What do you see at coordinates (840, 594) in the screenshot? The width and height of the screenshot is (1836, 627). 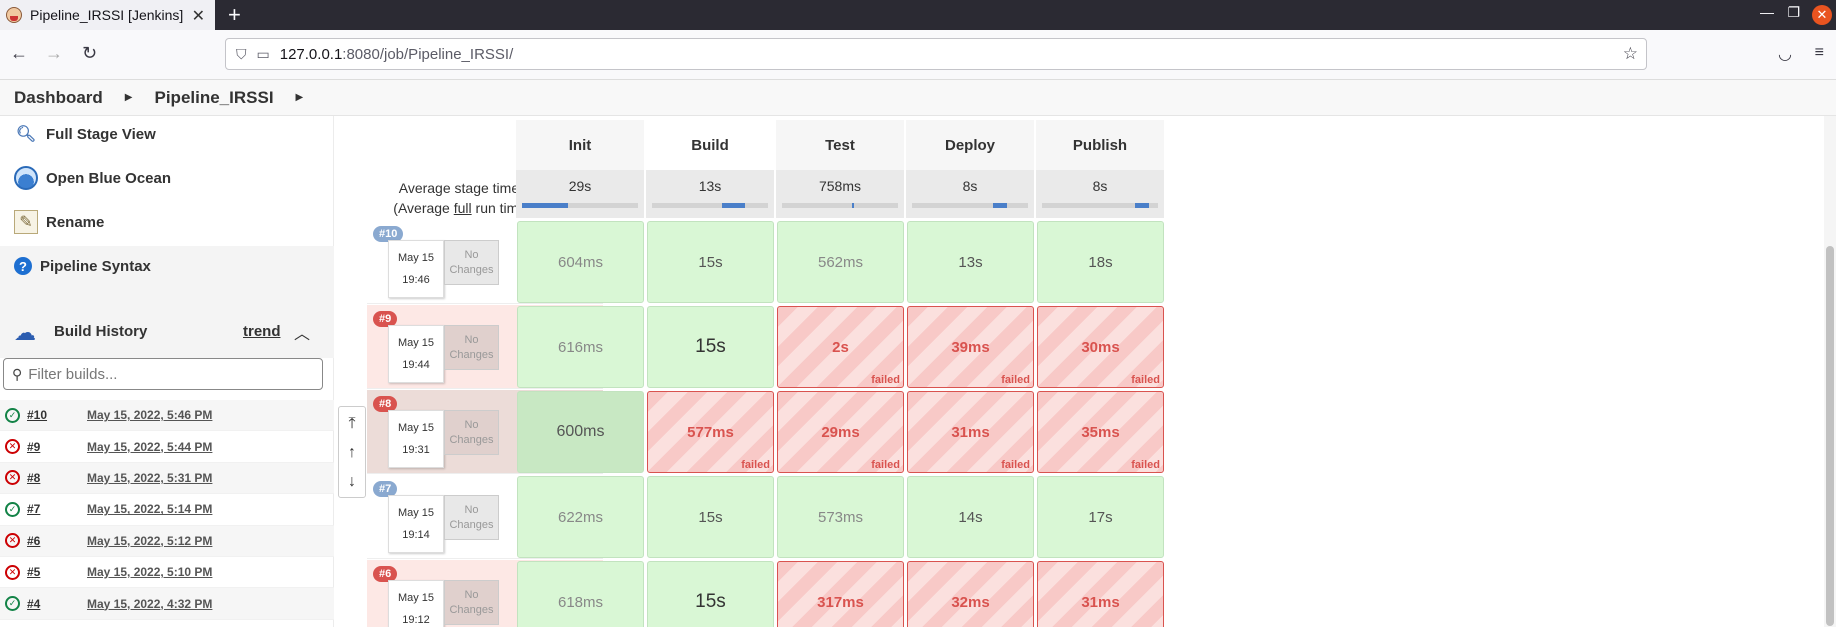 I see `stage-cell: 317ms` at bounding box center [840, 594].